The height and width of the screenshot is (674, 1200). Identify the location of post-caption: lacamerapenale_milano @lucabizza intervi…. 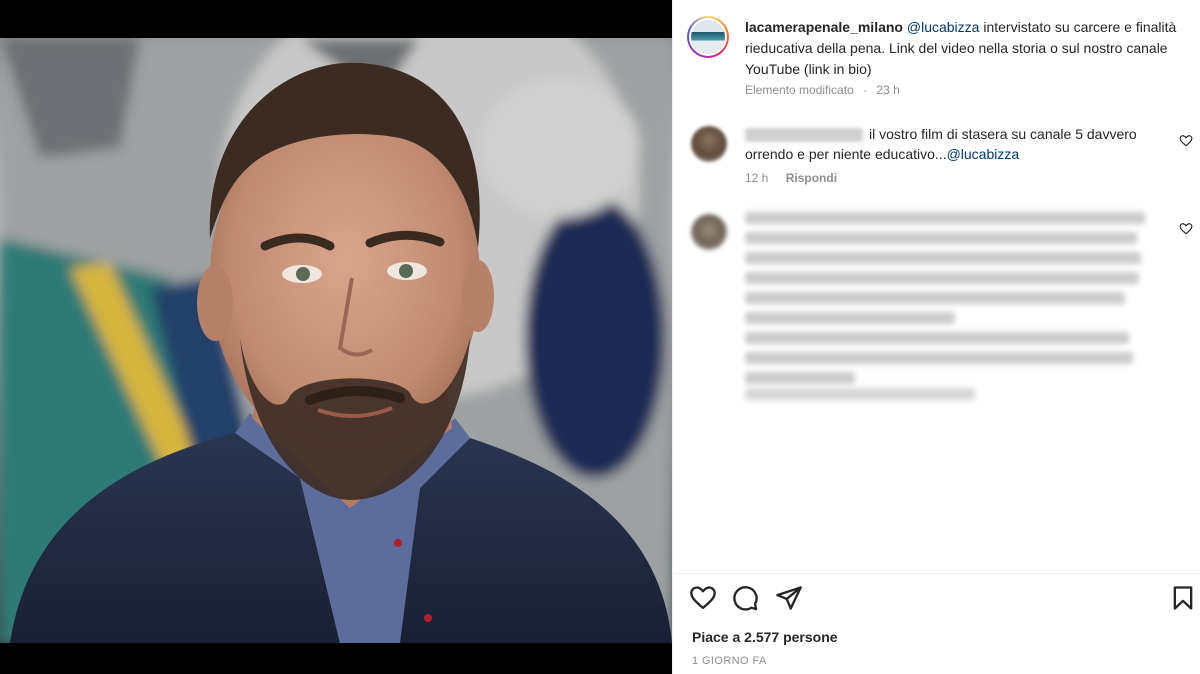
(969, 48).